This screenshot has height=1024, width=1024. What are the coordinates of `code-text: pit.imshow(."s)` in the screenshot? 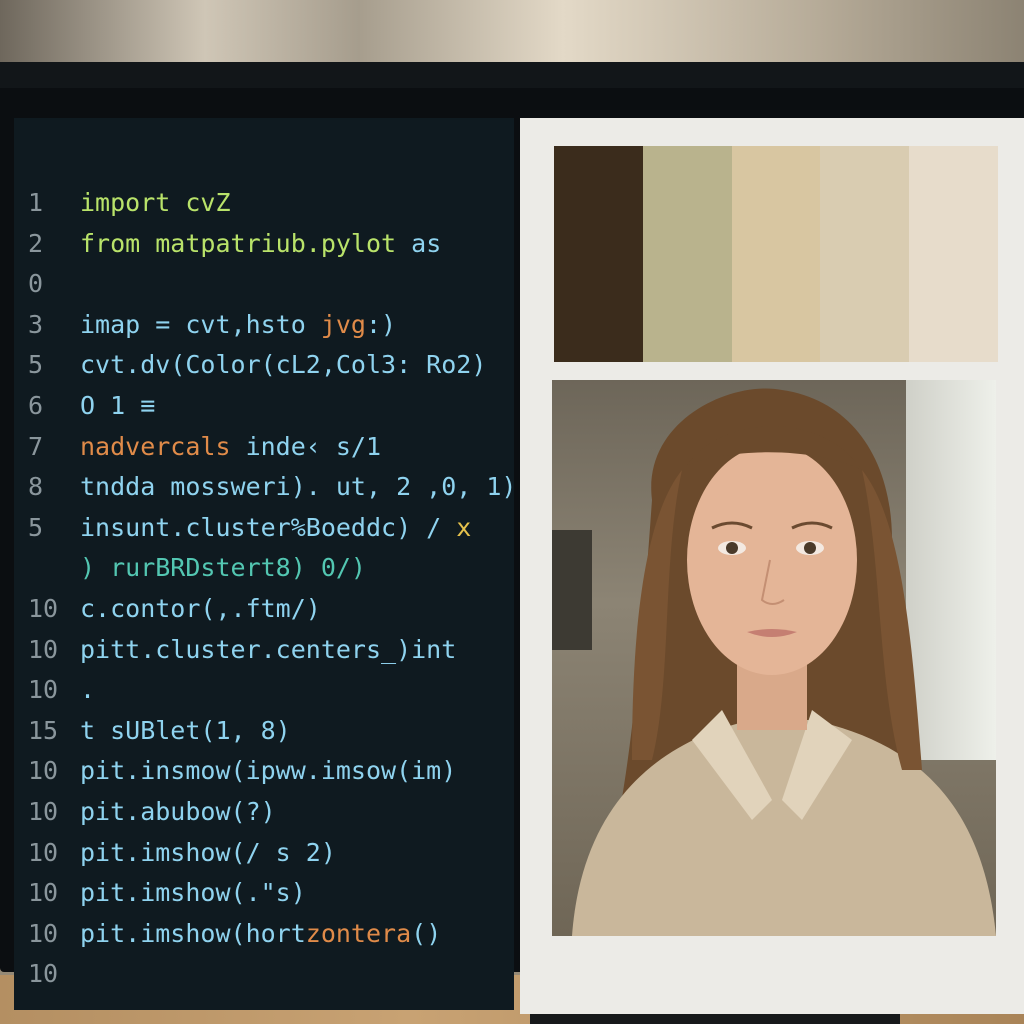 It's located at (193, 892).